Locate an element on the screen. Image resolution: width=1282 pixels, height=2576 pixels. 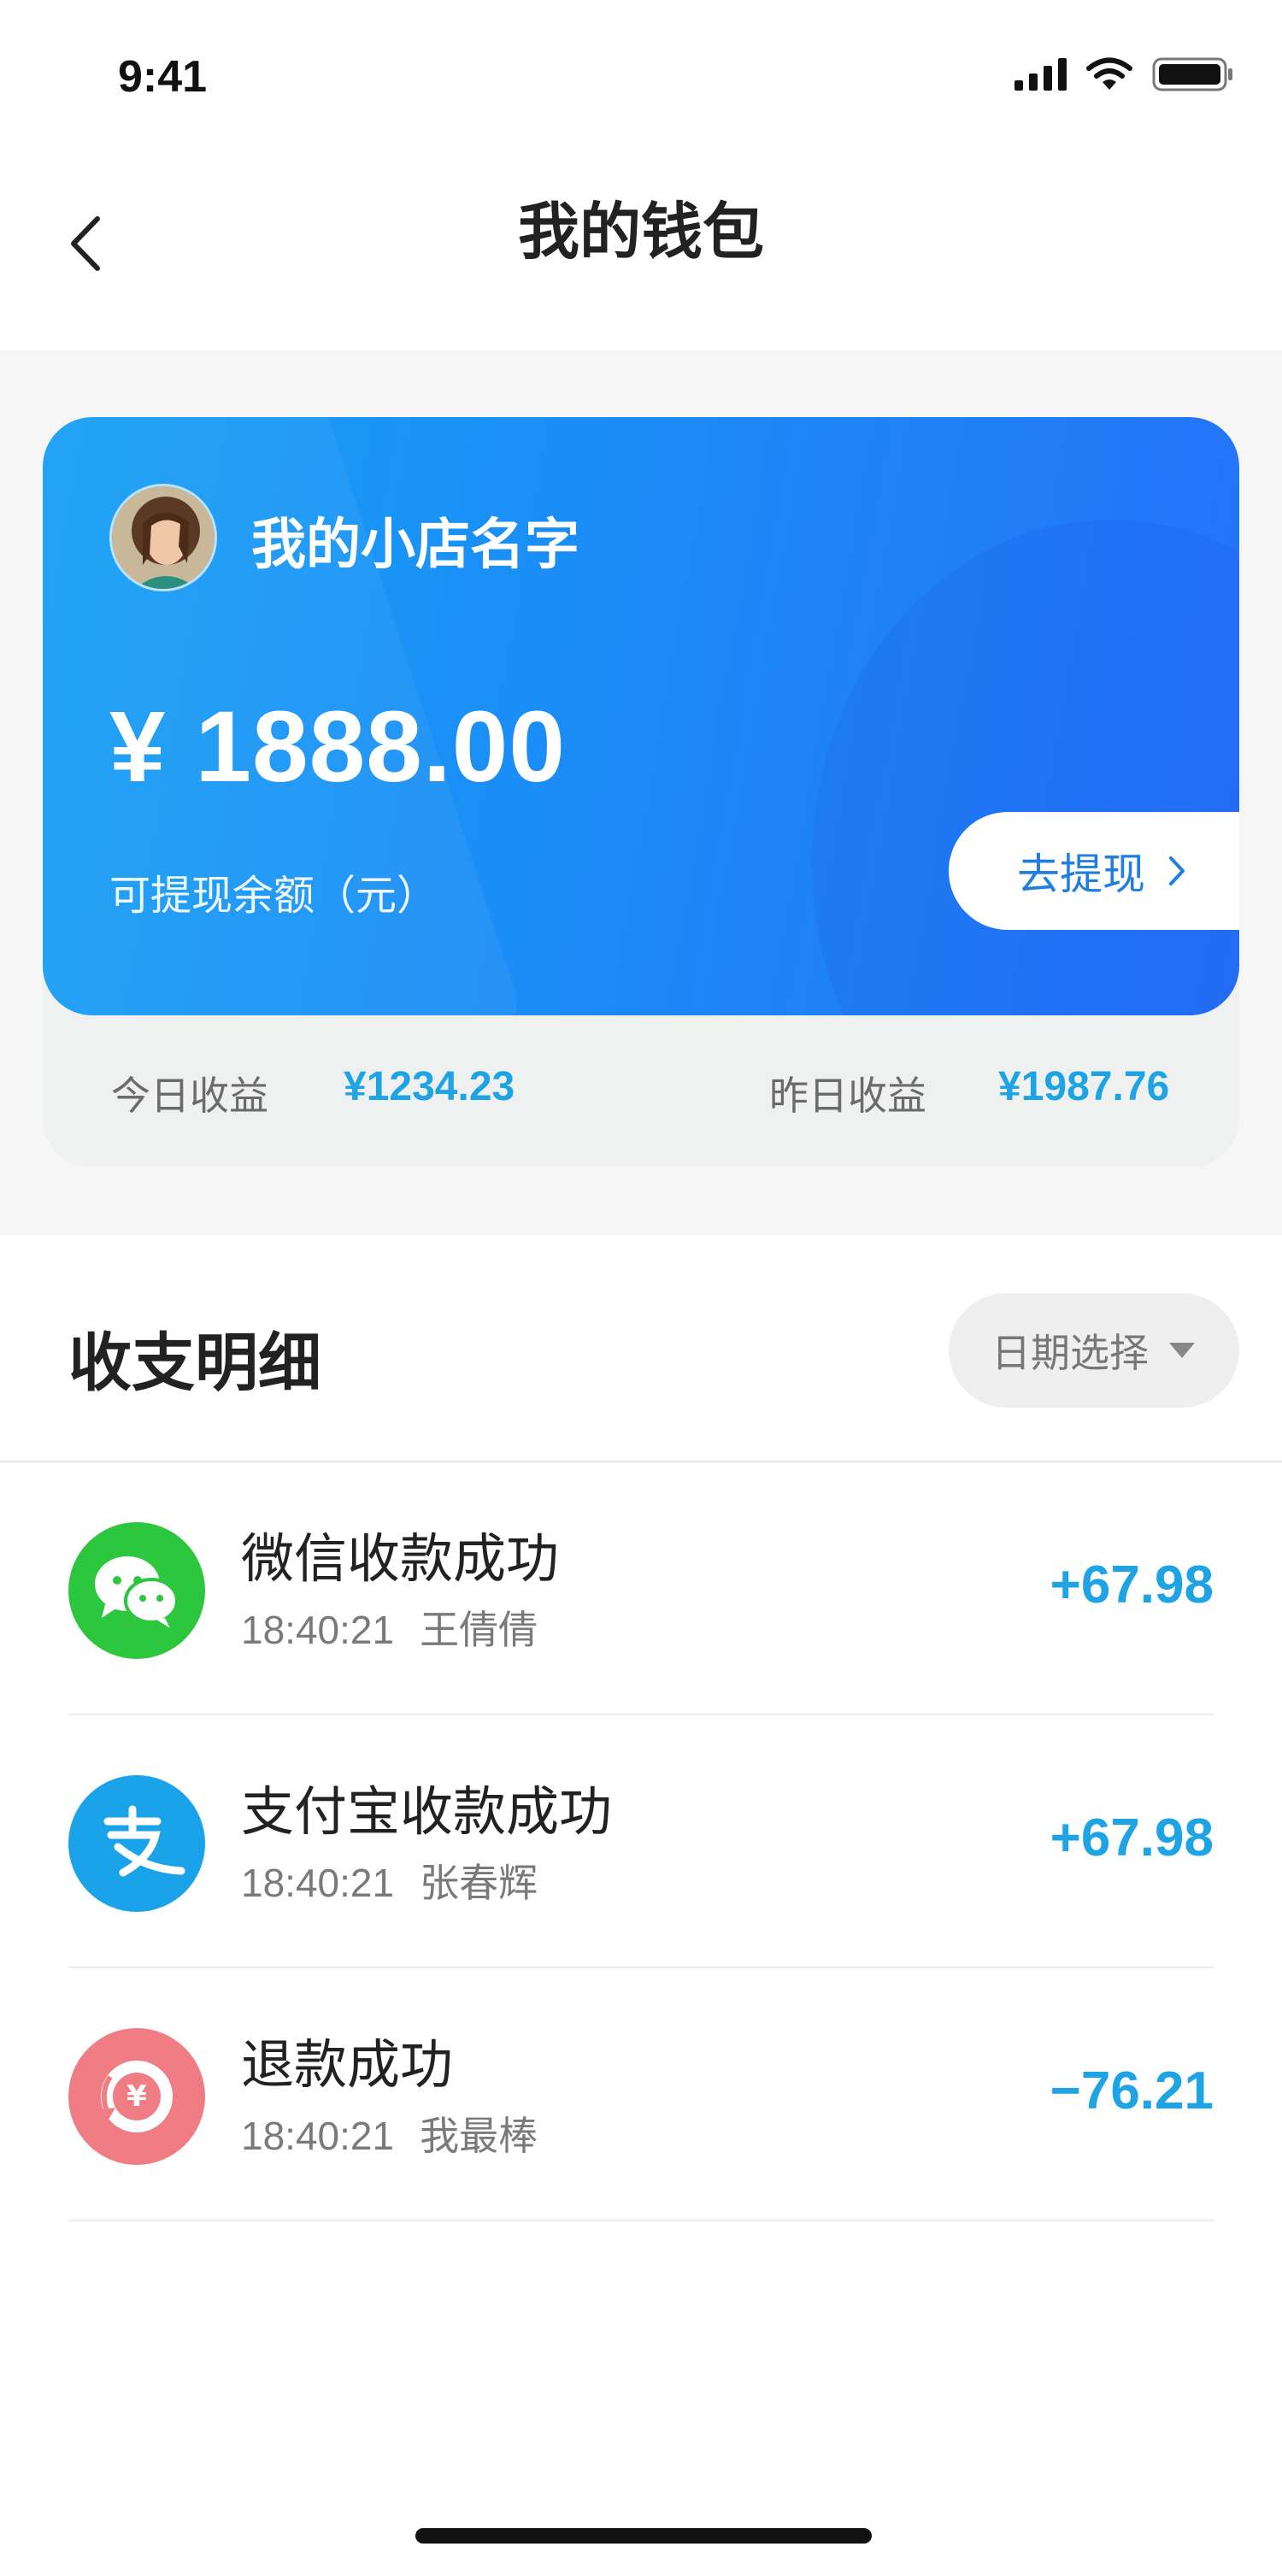
withdraw-label: 去提现 is located at coordinates (1081, 874).